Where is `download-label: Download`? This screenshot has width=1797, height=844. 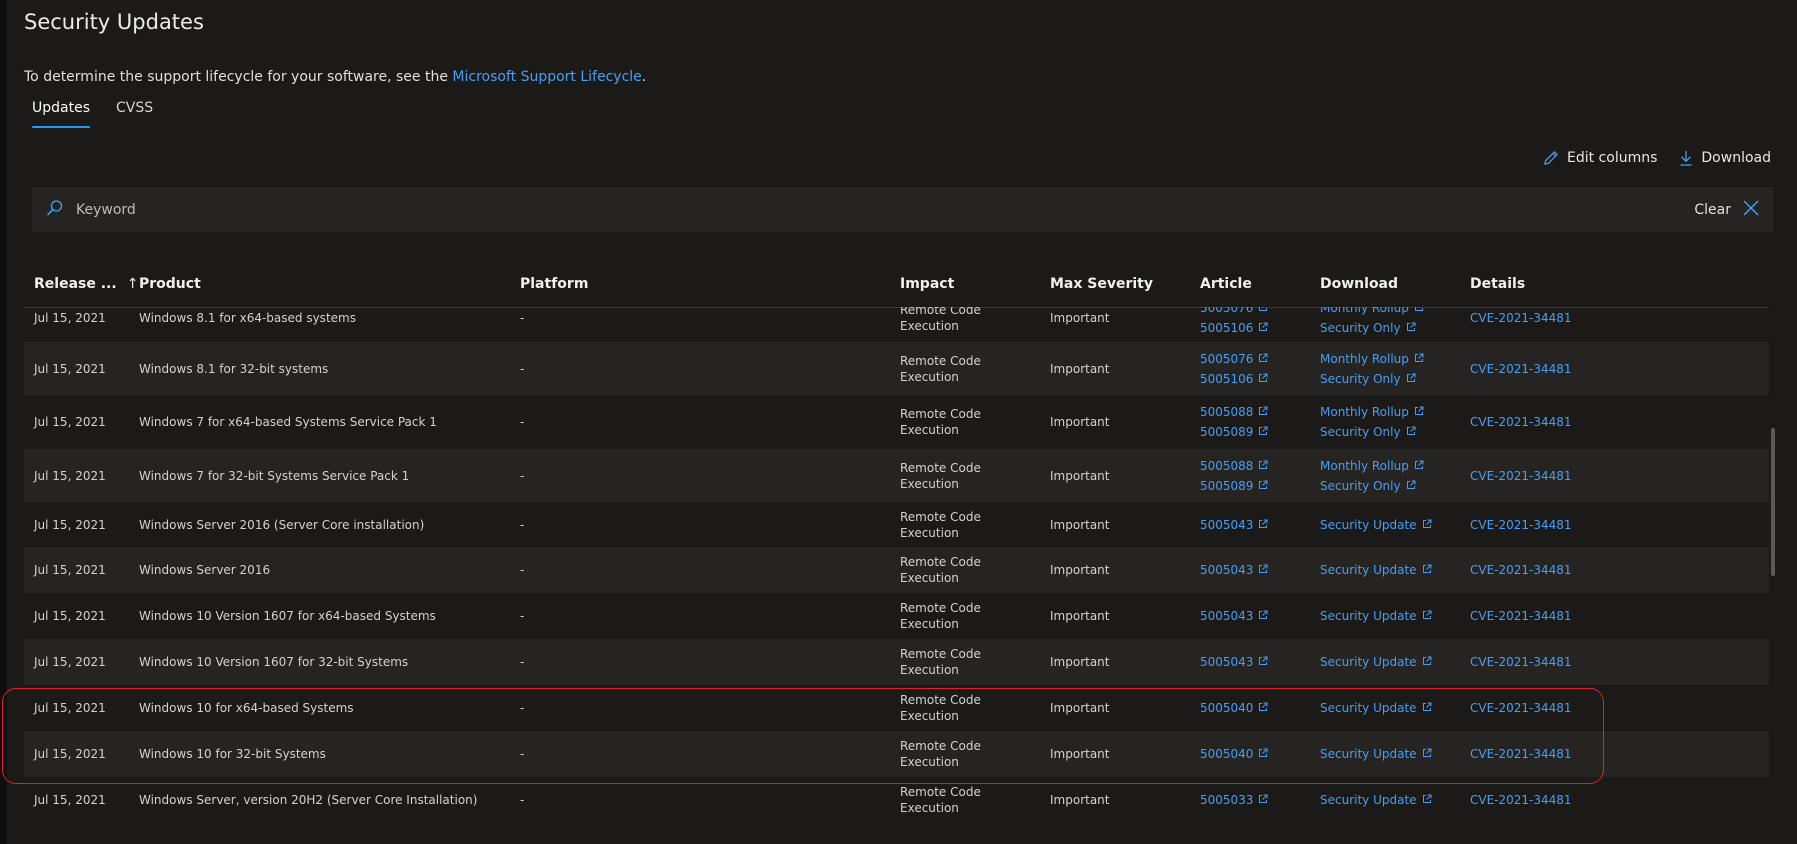 download-label: Download is located at coordinates (1736, 158).